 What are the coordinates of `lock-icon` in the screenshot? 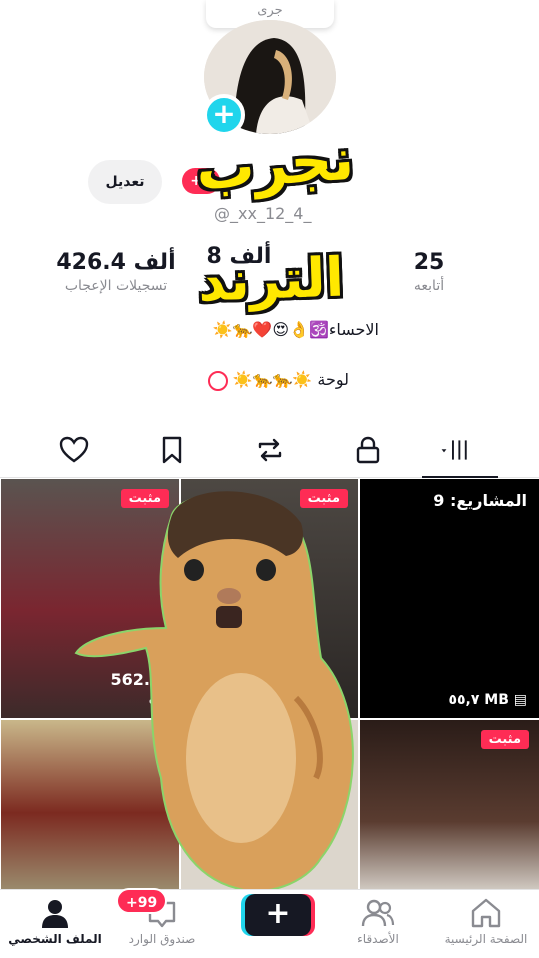 It's located at (368, 450).